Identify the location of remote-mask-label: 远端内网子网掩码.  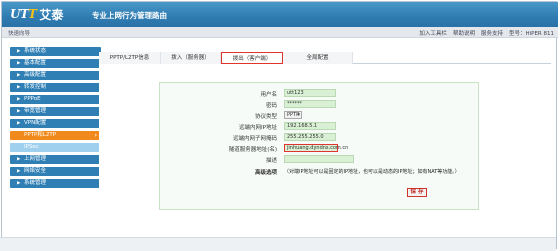
(254, 139).